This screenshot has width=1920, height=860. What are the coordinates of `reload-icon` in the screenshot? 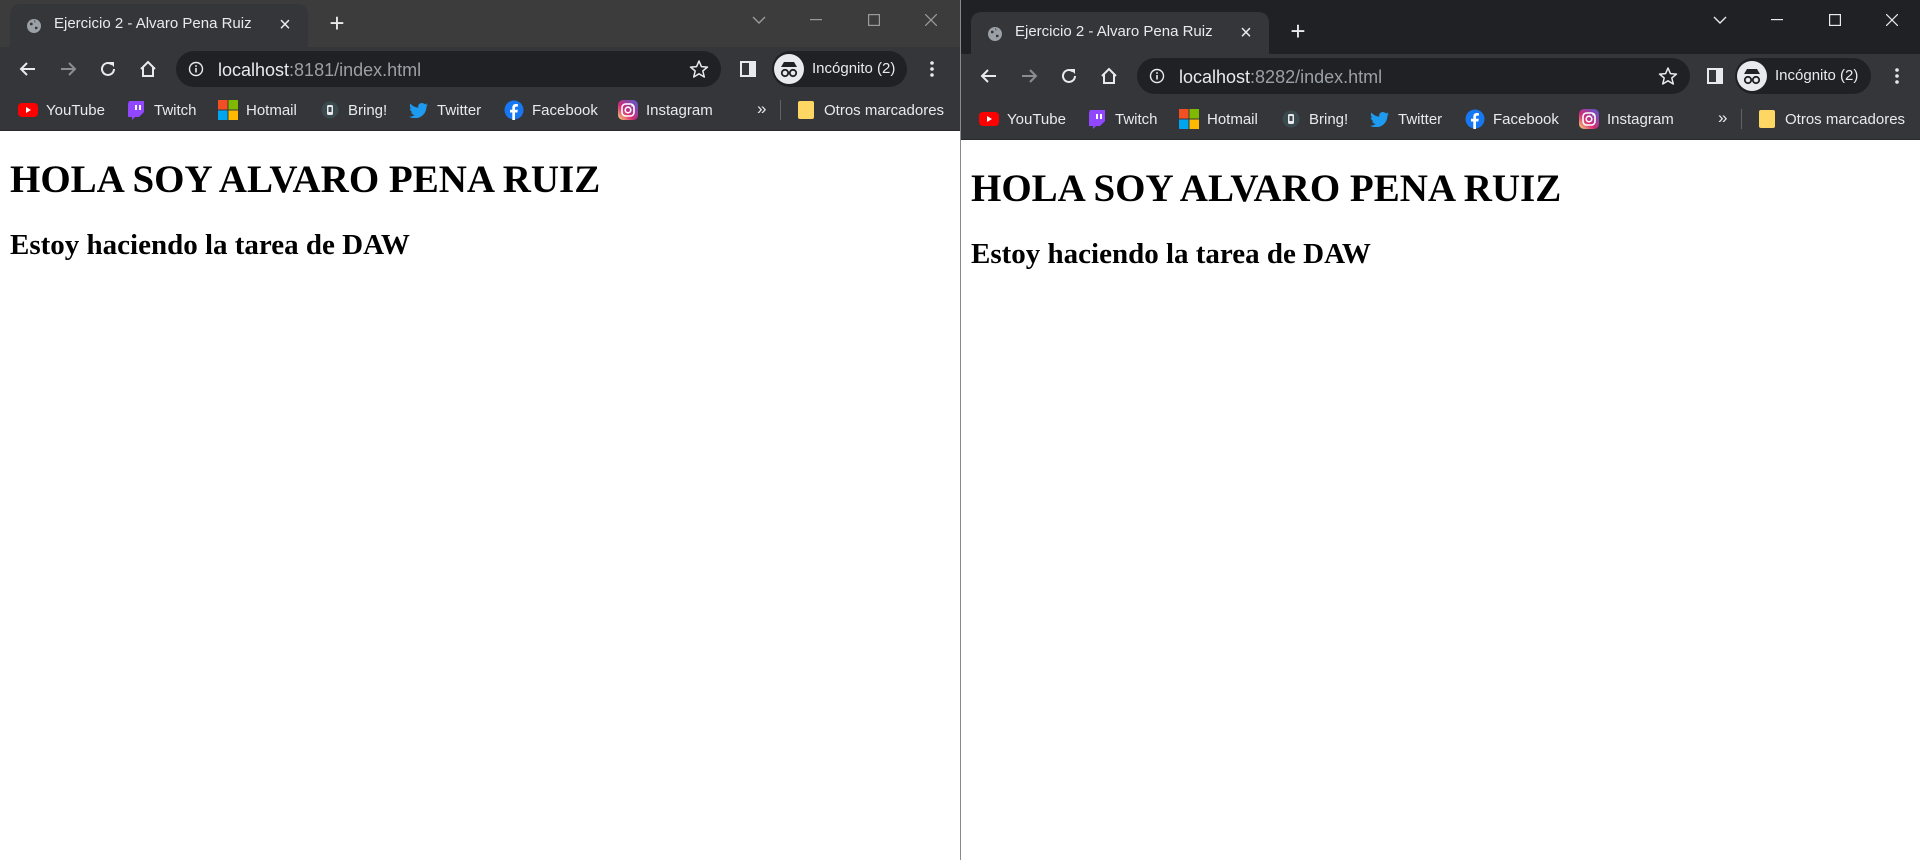 It's located at (108, 68).